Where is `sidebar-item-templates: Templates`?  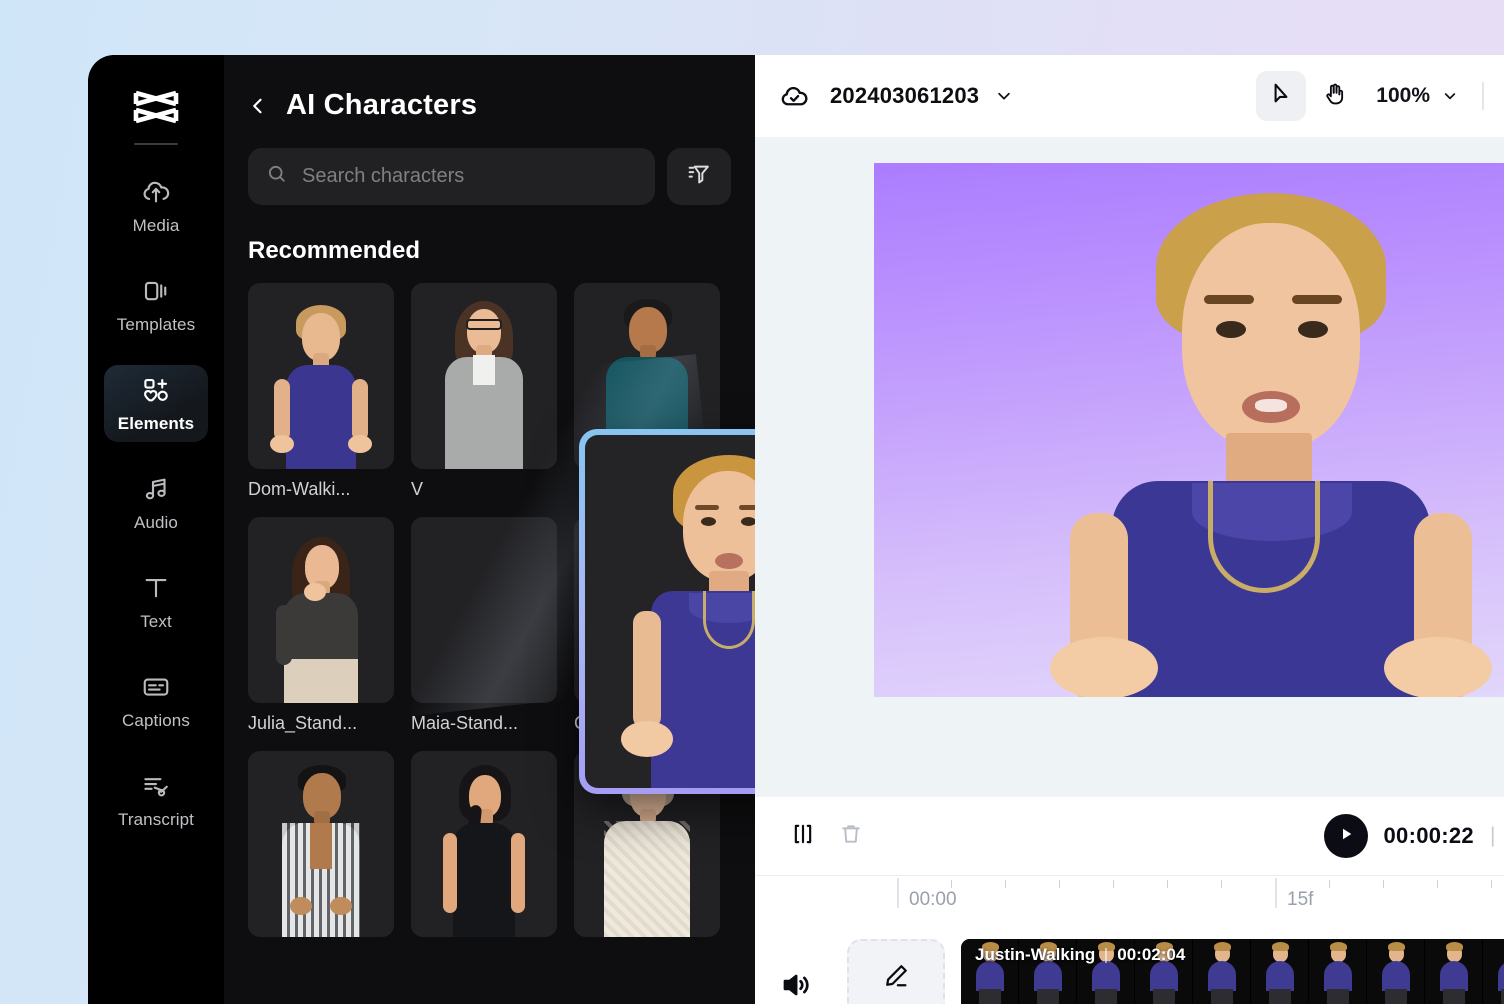 sidebar-item-templates: Templates is located at coordinates (156, 304).